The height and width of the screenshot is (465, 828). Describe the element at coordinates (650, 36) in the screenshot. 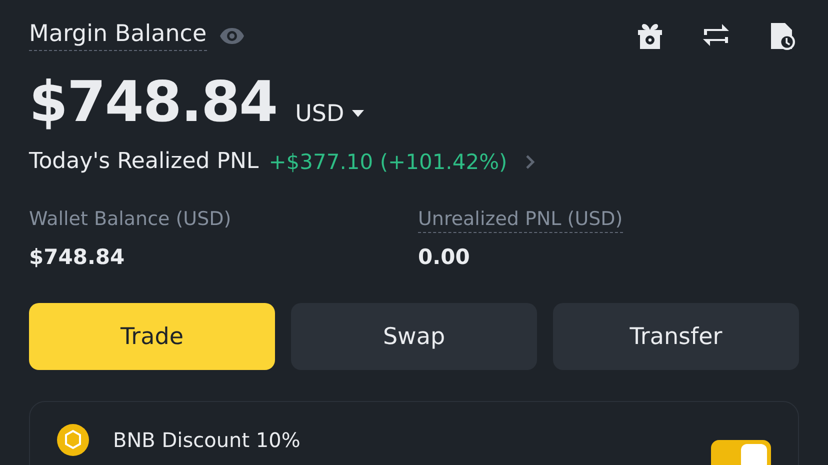

I see `gift-icon` at that location.